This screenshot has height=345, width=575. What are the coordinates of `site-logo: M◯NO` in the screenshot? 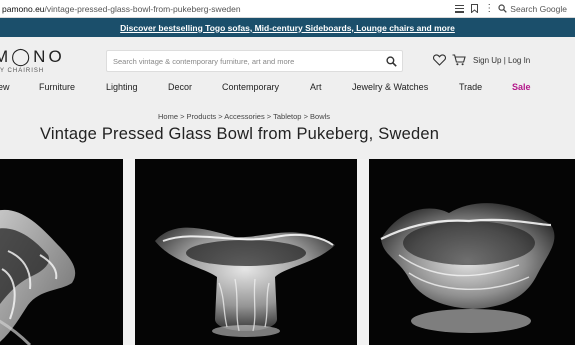 It's located at (32, 57).